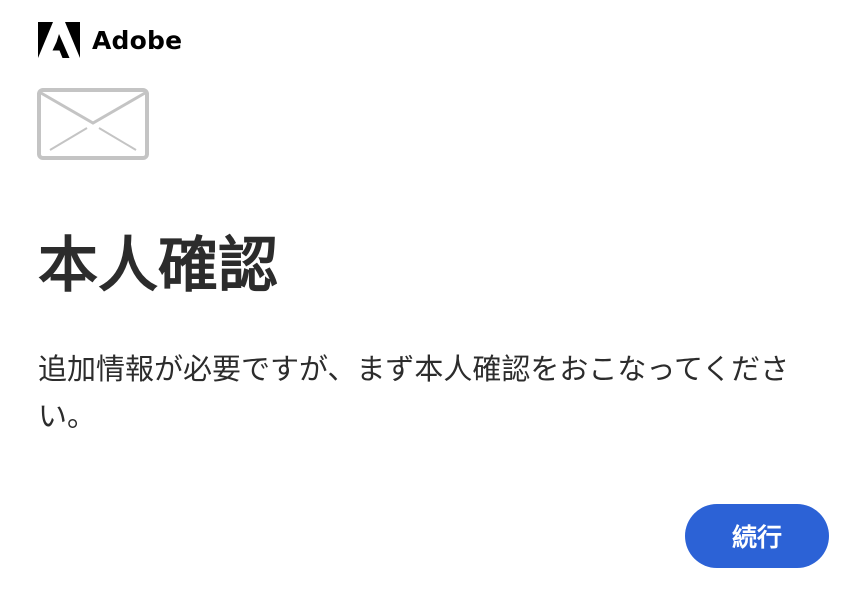  What do you see at coordinates (93, 124) in the screenshot?
I see `mail-envelope-icon` at bounding box center [93, 124].